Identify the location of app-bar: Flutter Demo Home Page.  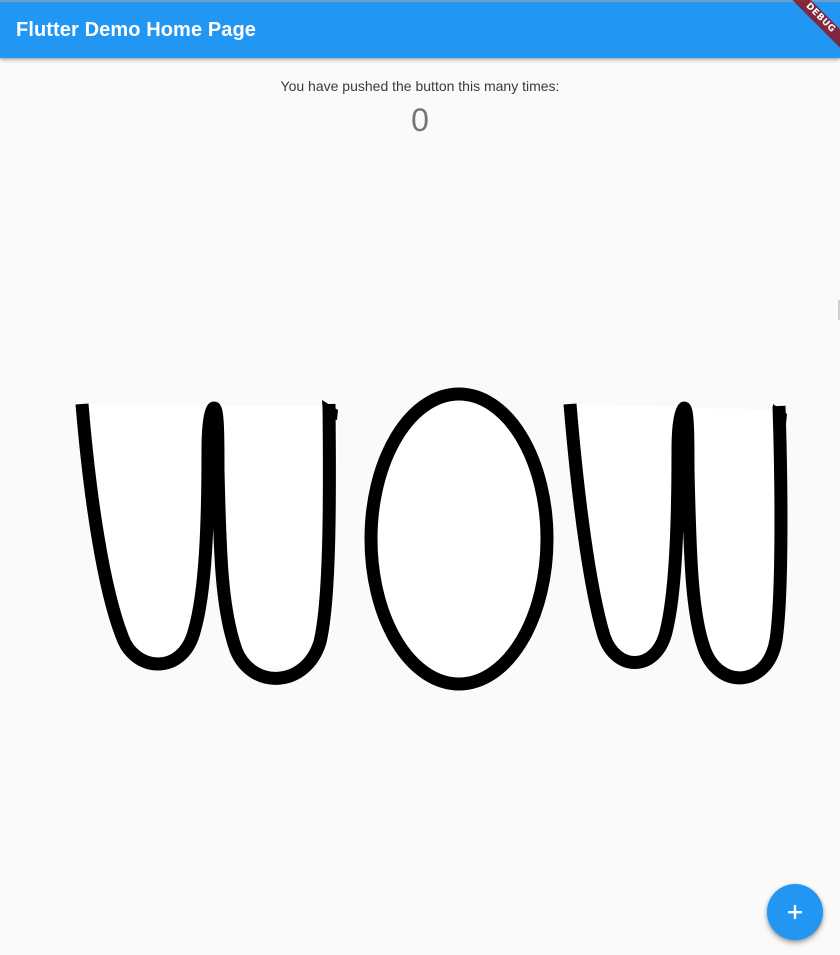
(420, 30).